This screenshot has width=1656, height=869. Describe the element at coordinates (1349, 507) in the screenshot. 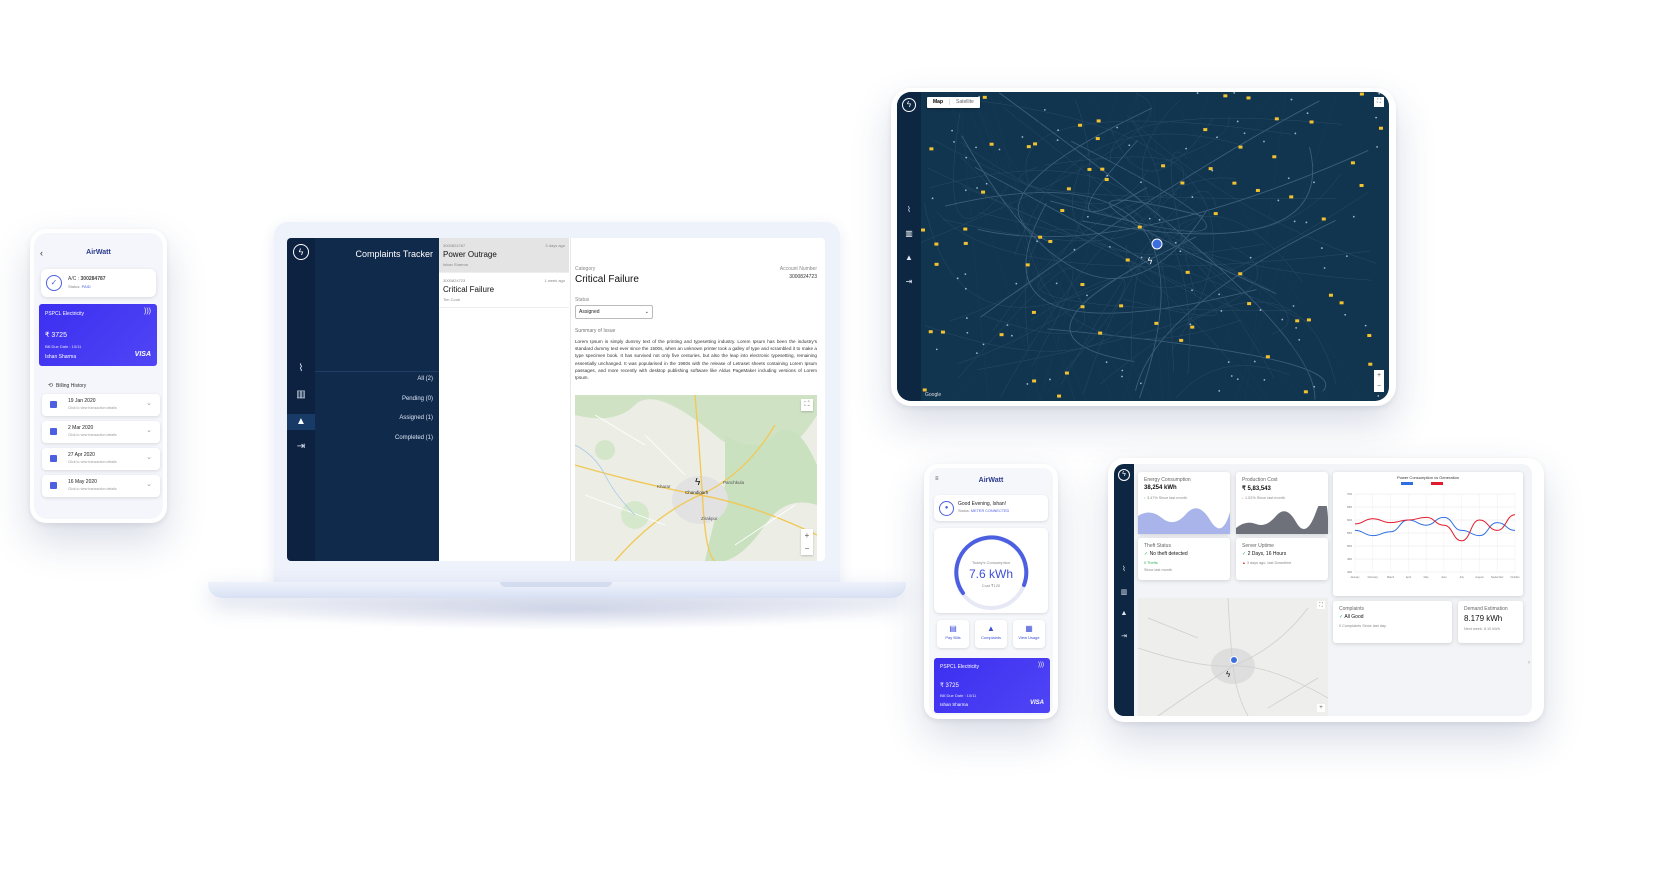

I see `y-tick-label: 650` at that location.